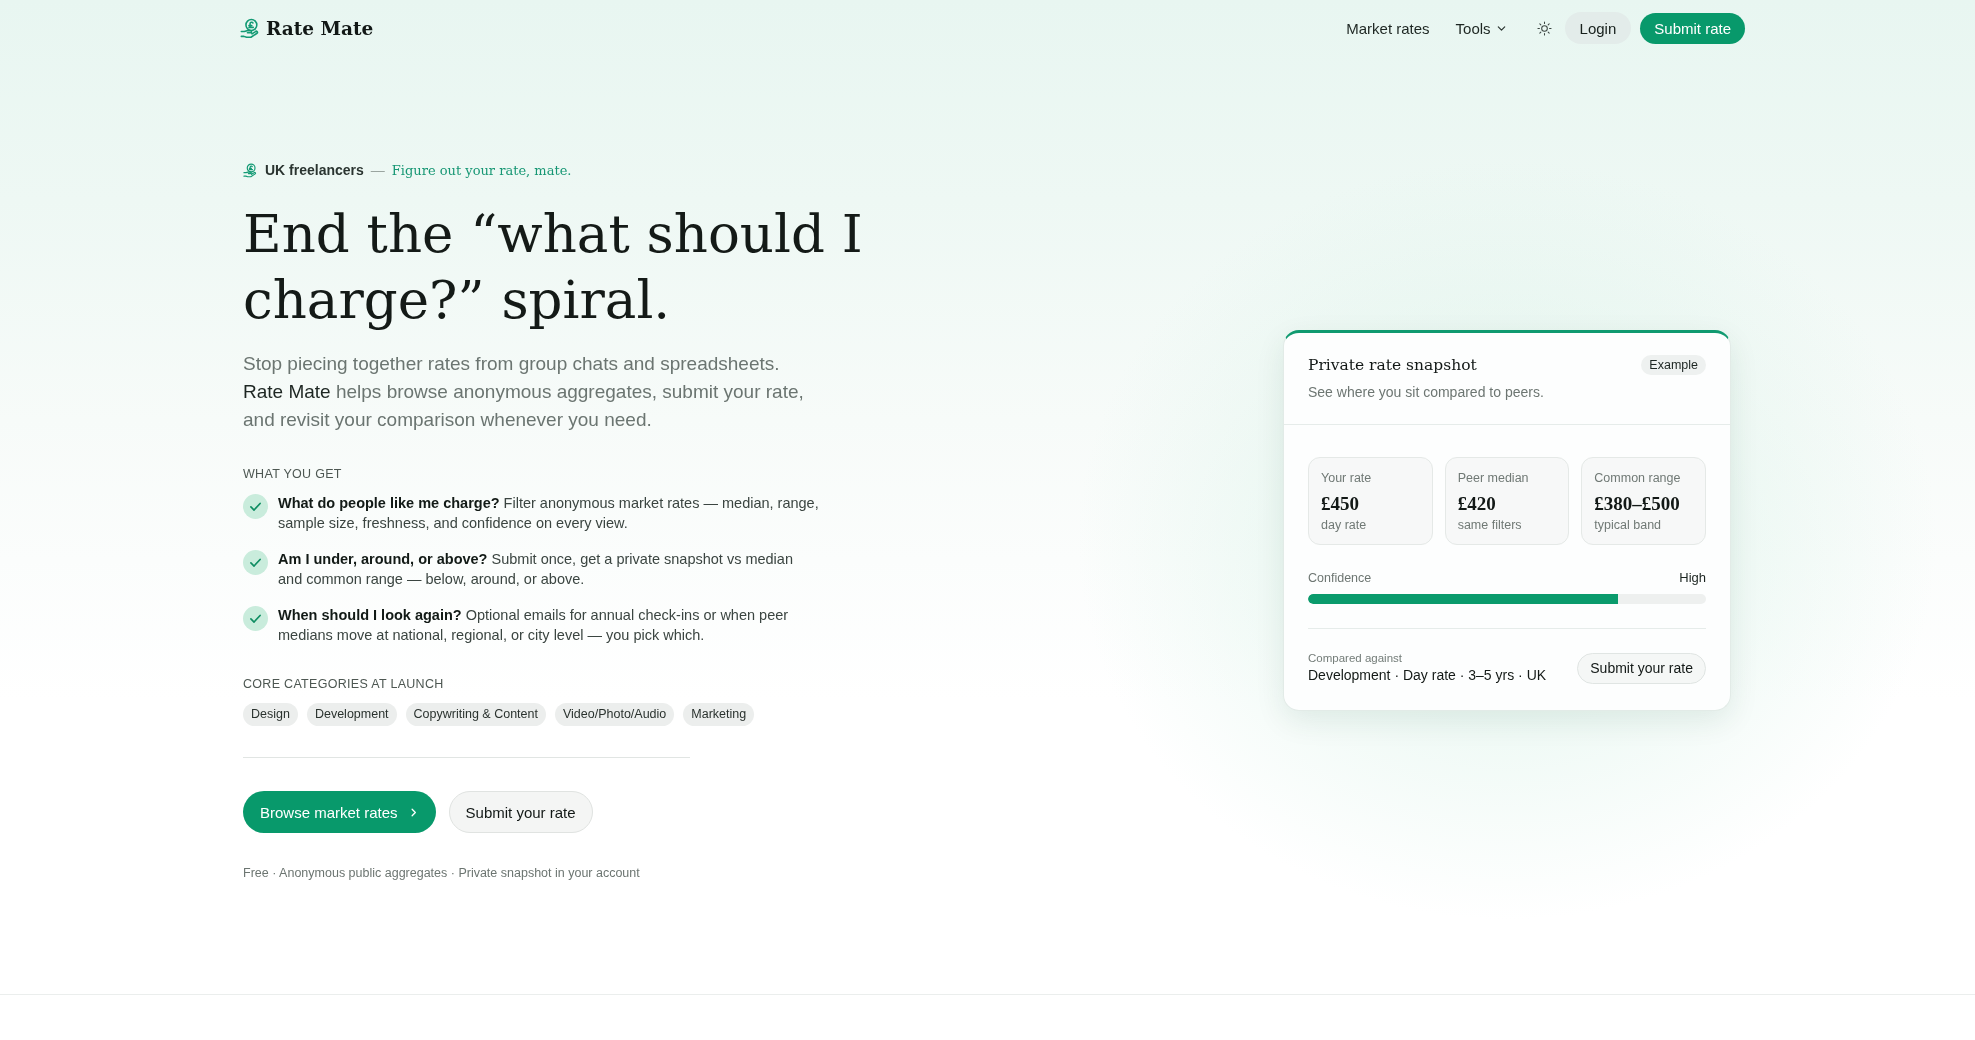 The width and height of the screenshot is (1975, 1040). I want to click on benefit-text: What do people like me charge? Filter anonymous market rates — median, range, sample size, freshness, and confidence on every view., so click(549, 513).